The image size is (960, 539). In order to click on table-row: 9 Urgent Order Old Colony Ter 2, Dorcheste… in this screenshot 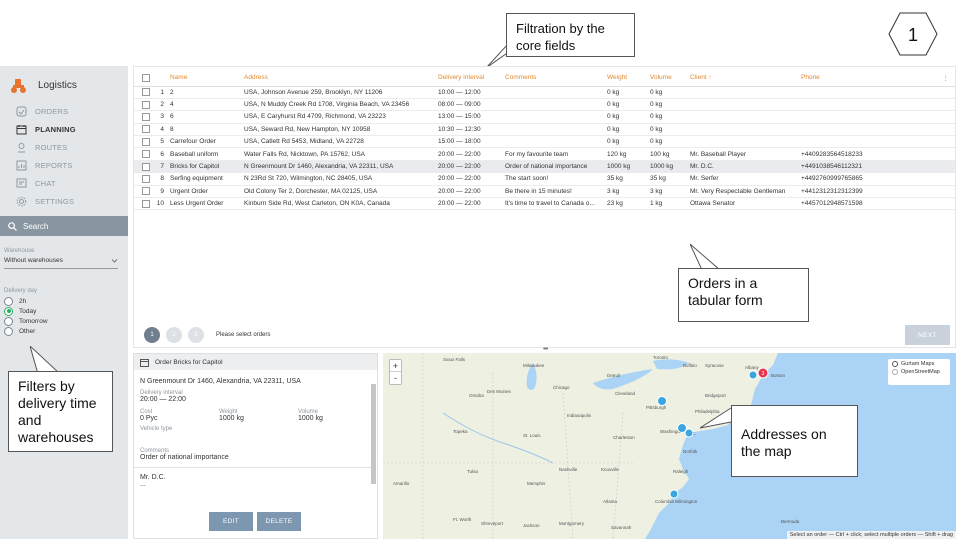, I will do `click(544, 192)`.